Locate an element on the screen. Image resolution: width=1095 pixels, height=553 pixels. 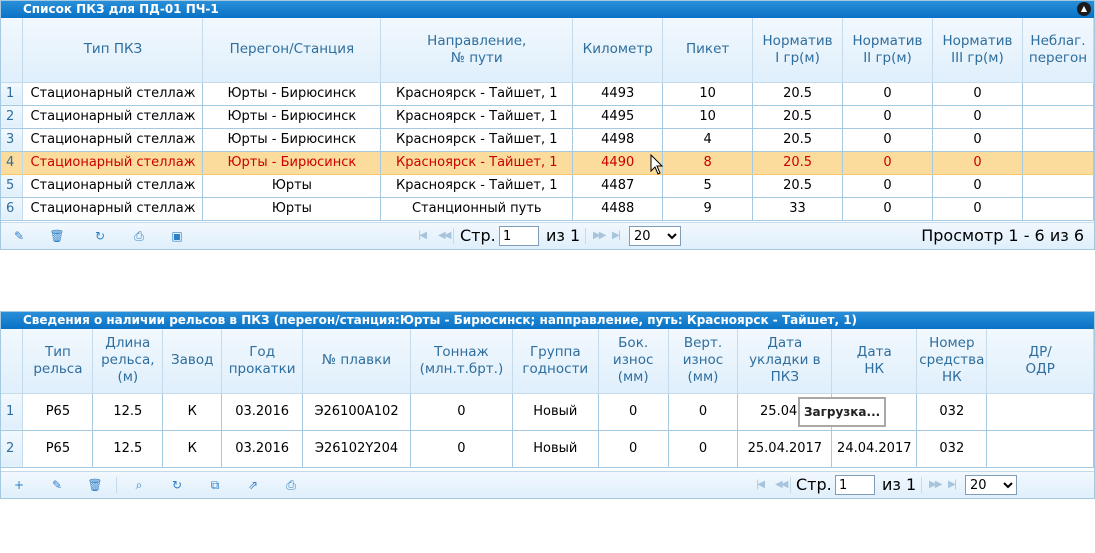
row-number: 2 is located at coordinates (12, 117).